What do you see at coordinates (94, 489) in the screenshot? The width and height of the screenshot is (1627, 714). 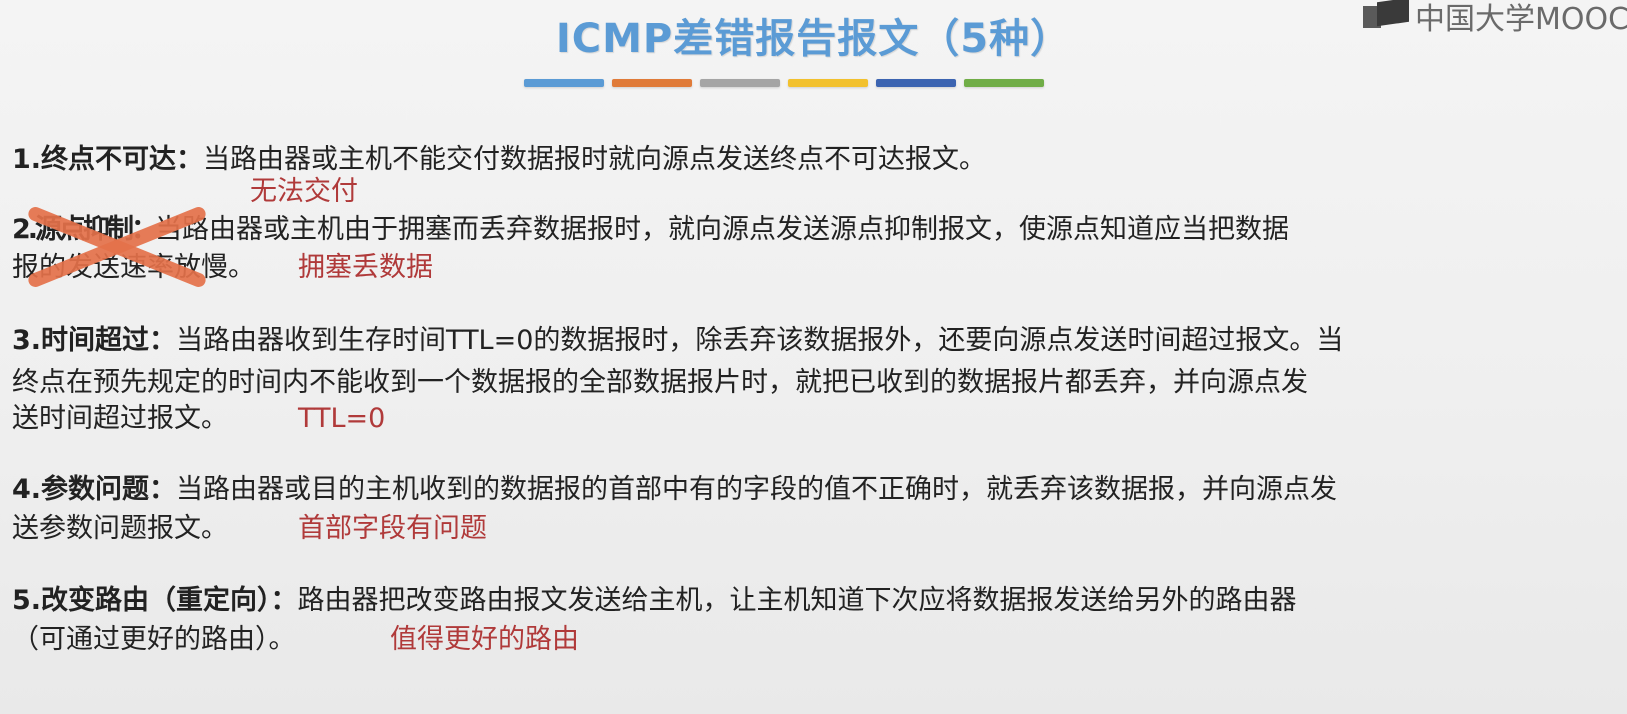 I see `item-4-label: 4.参数问题：` at bounding box center [94, 489].